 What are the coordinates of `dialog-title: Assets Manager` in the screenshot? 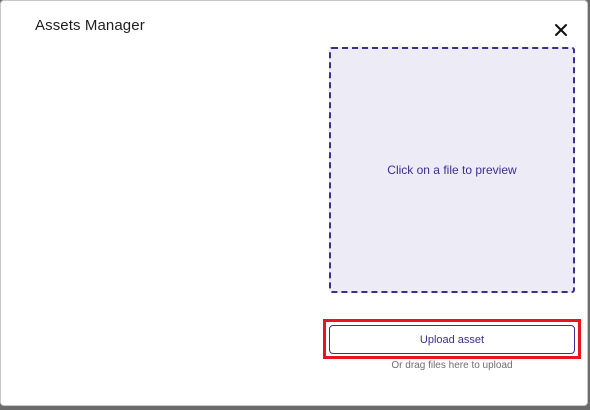 It's located at (90, 25).